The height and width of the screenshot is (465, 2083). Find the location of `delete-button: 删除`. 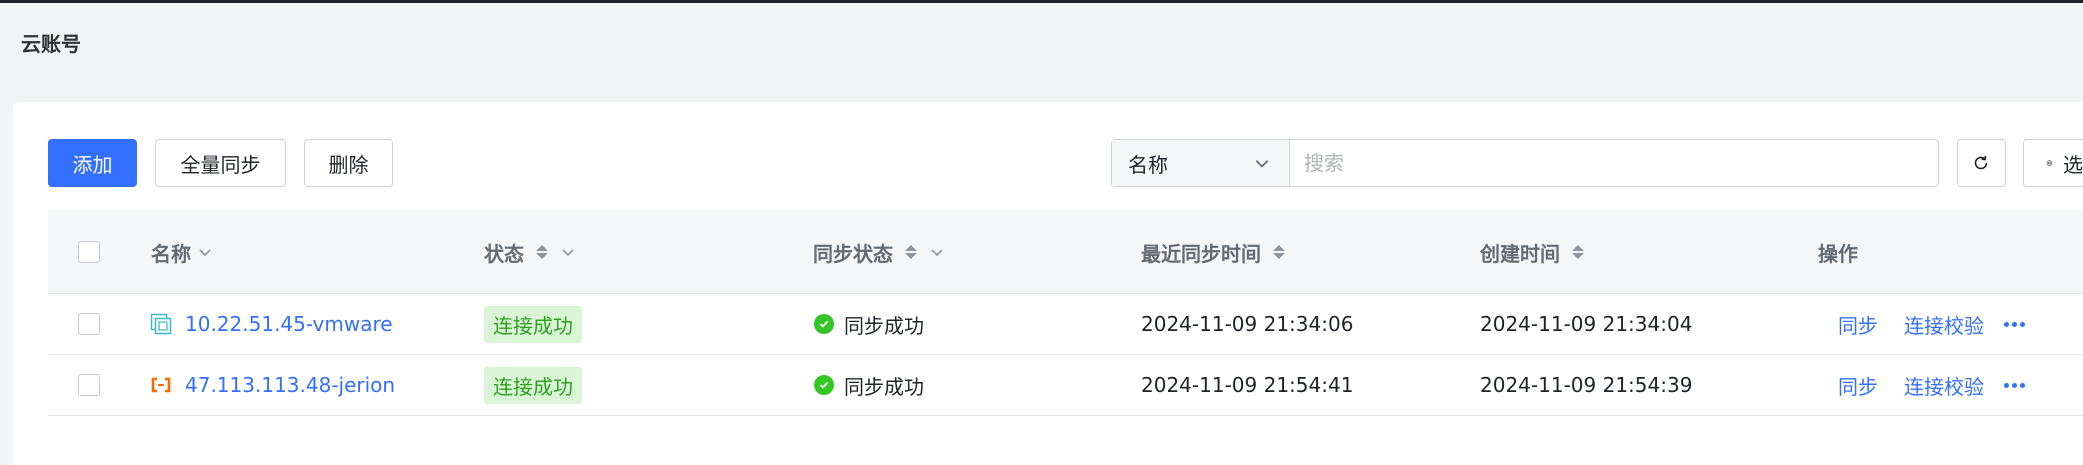

delete-button: 删除 is located at coordinates (348, 163).